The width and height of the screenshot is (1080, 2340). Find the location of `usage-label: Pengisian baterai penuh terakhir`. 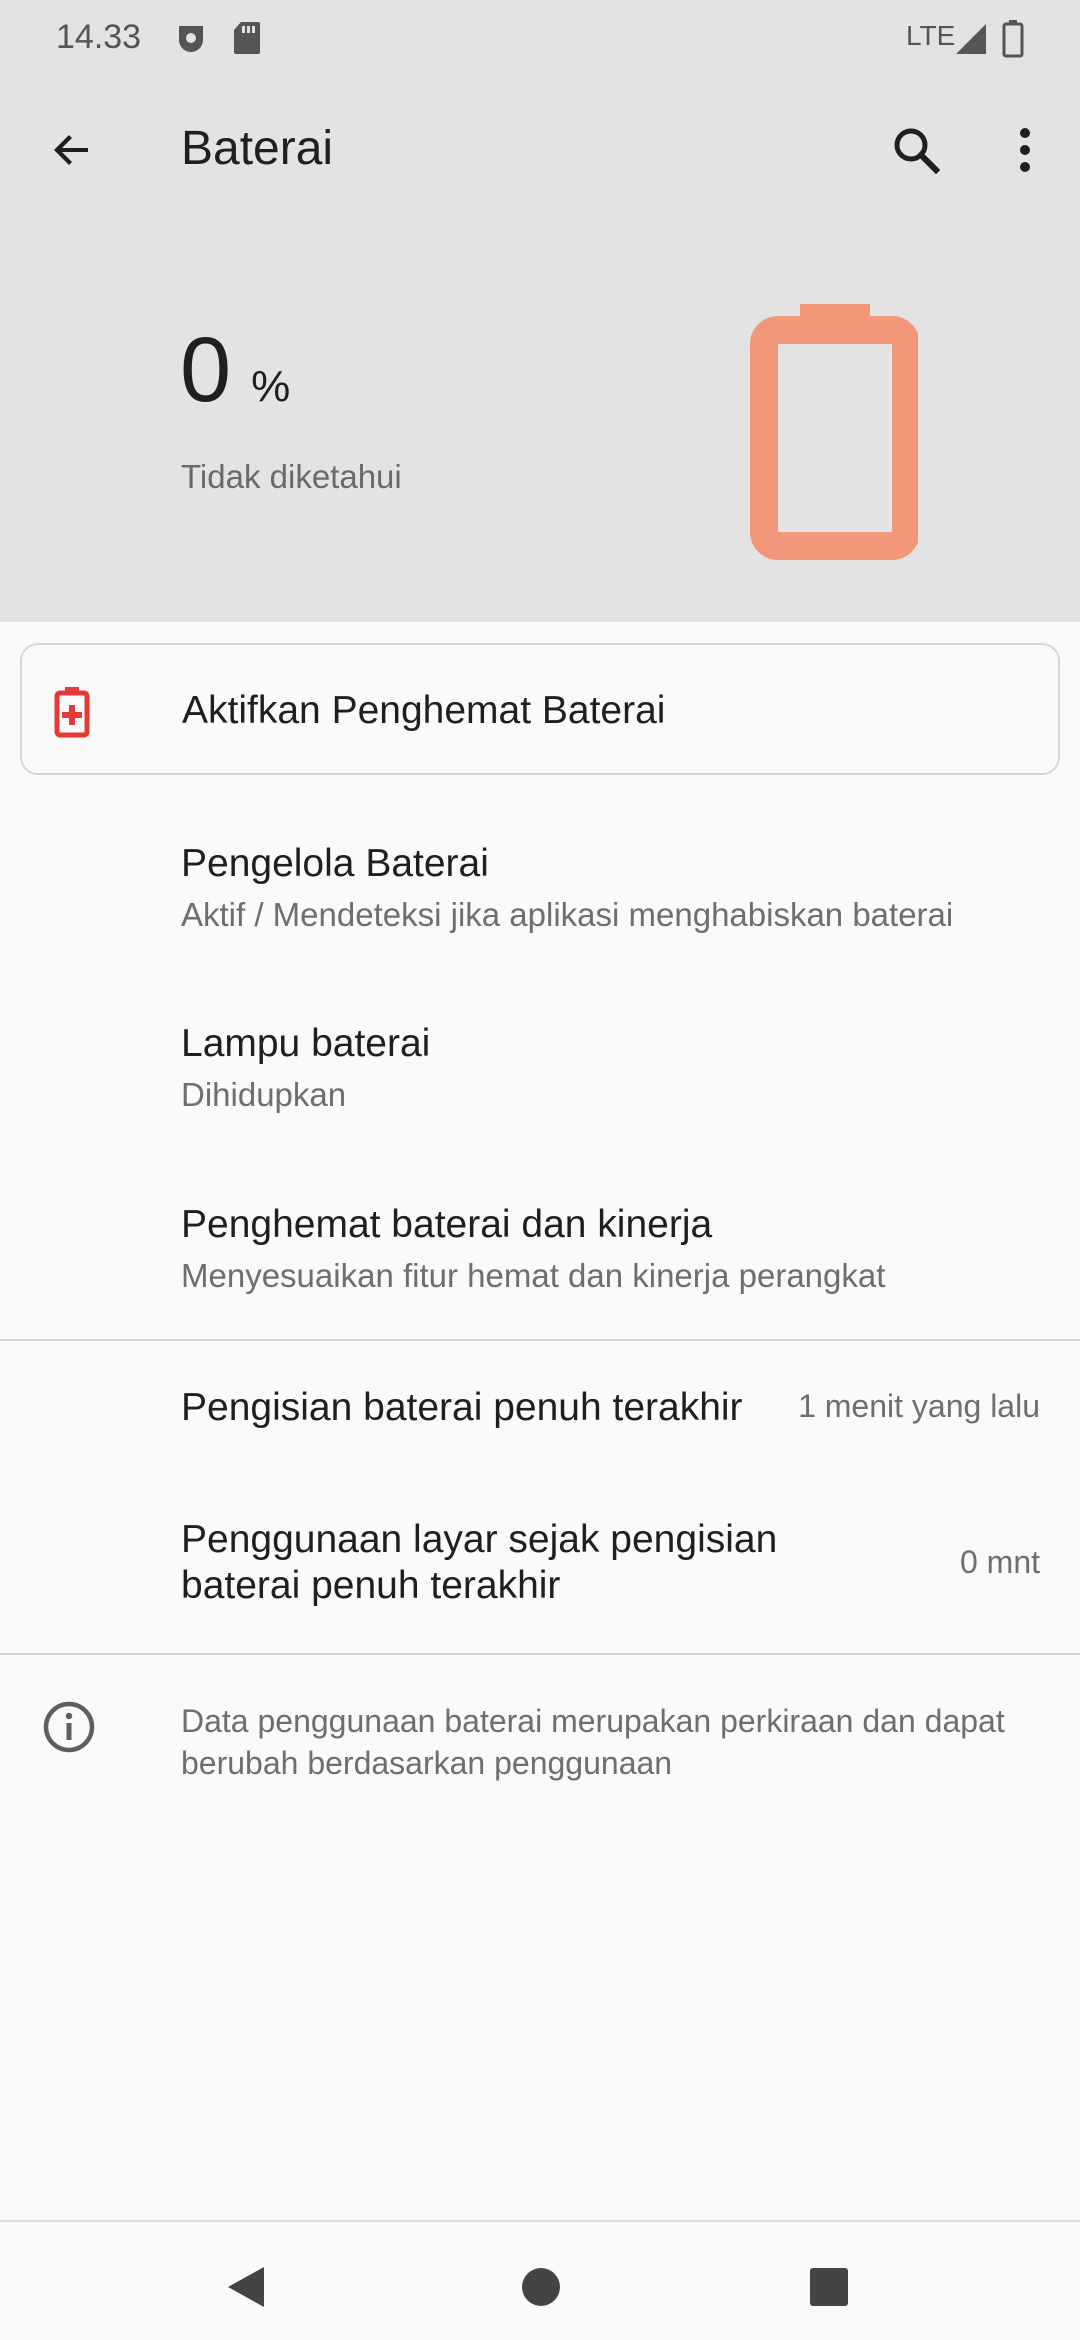

usage-label: Pengisian baterai penuh terakhir is located at coordinates (462, 1407).